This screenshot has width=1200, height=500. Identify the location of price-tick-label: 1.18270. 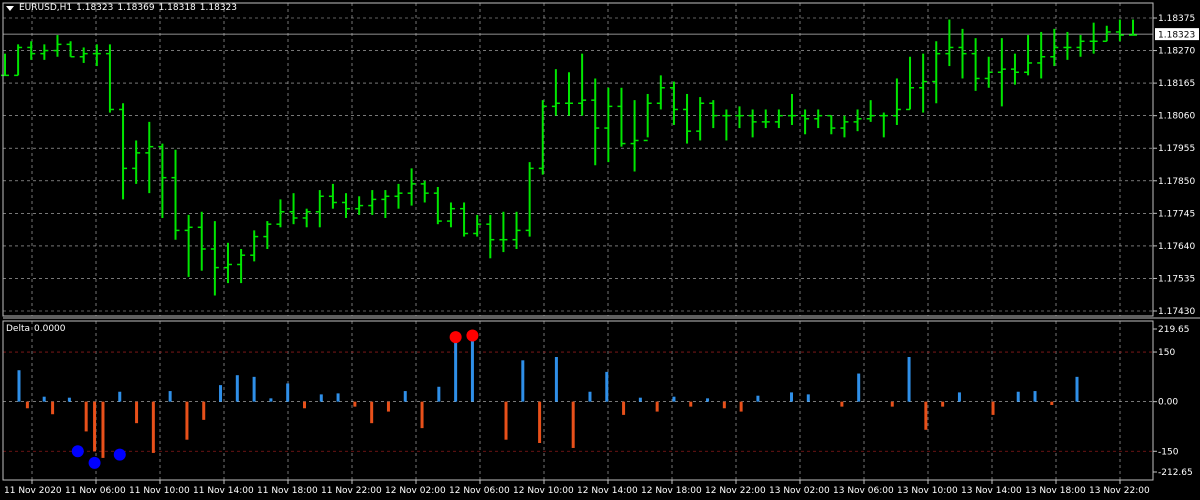
(1176, 52).